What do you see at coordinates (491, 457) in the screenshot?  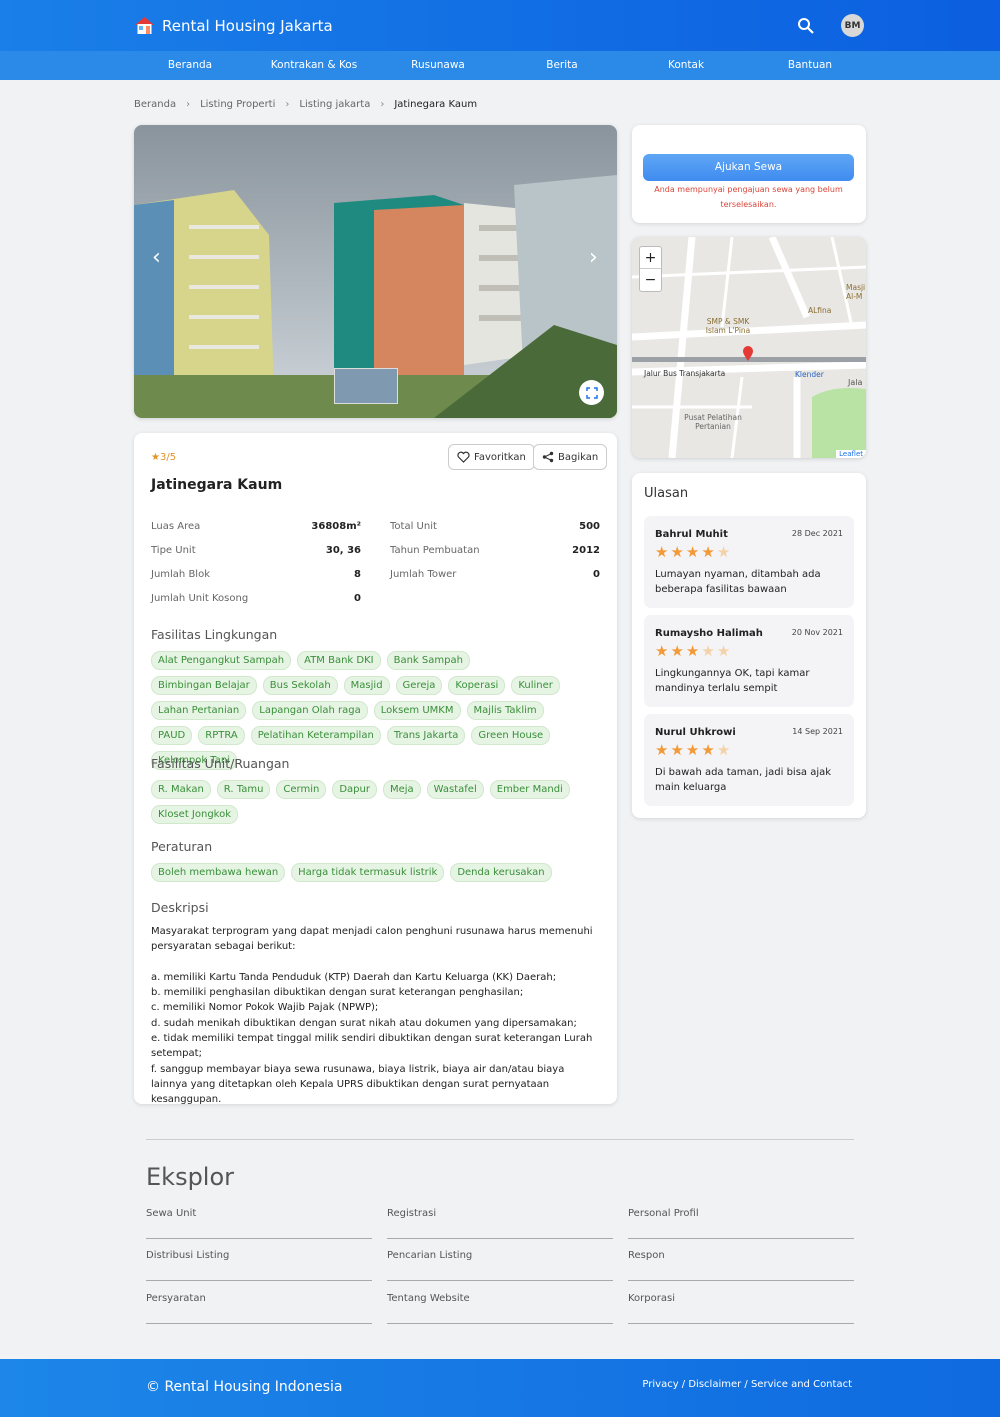 I see `favorite-button: Favoritkan` at bounding box center [491, 457].